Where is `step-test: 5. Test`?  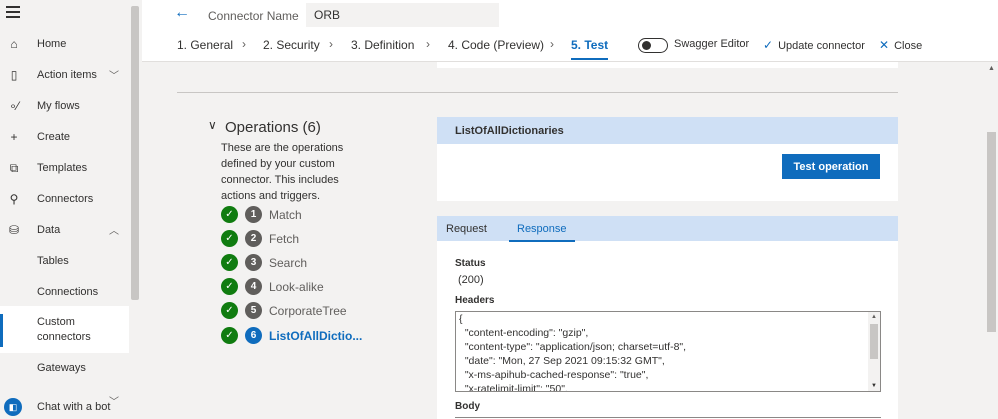
step-test: 5. Test is located at coordinates (590, 49).